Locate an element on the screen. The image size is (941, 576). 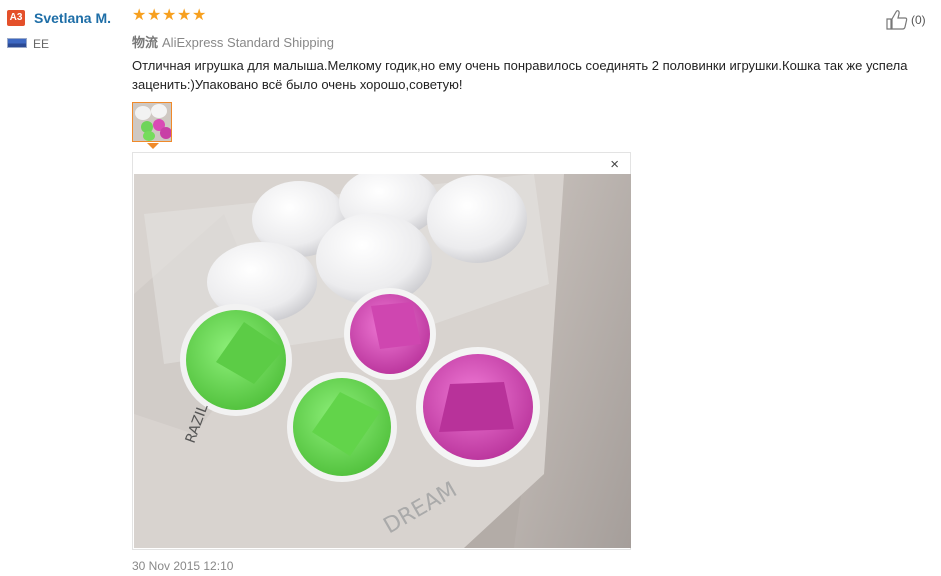
review-photo-thumbnail is located at coordinates (152, 122).